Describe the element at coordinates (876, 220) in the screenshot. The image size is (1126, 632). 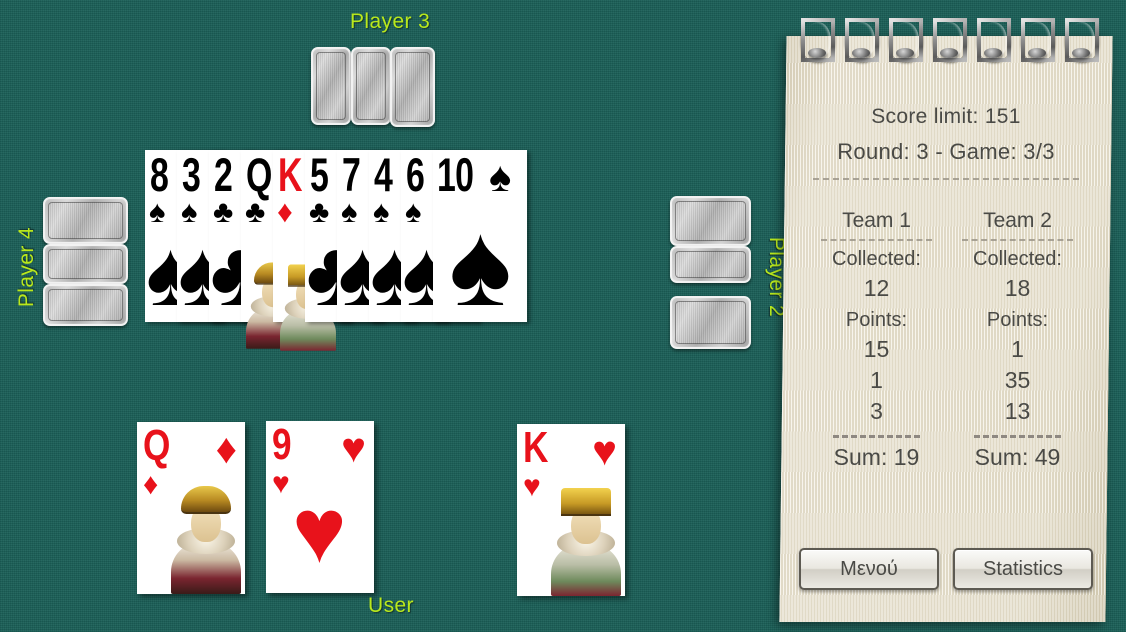
I see `team1-name: Team 1` at that location.